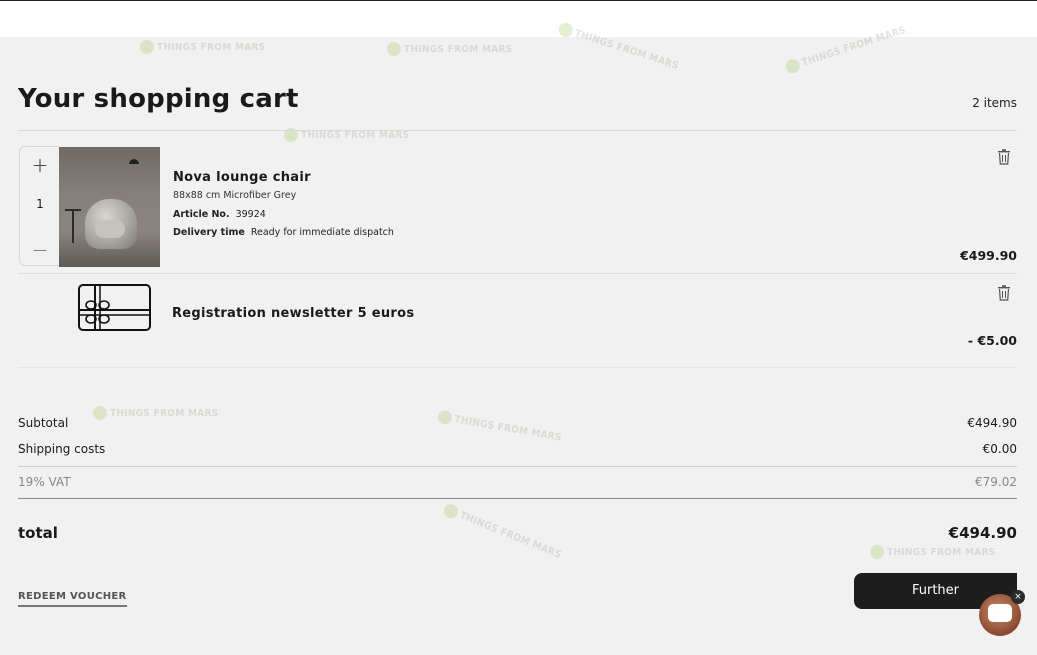  I want to click on product-name: Nova lounge chair, so click(242, 177).